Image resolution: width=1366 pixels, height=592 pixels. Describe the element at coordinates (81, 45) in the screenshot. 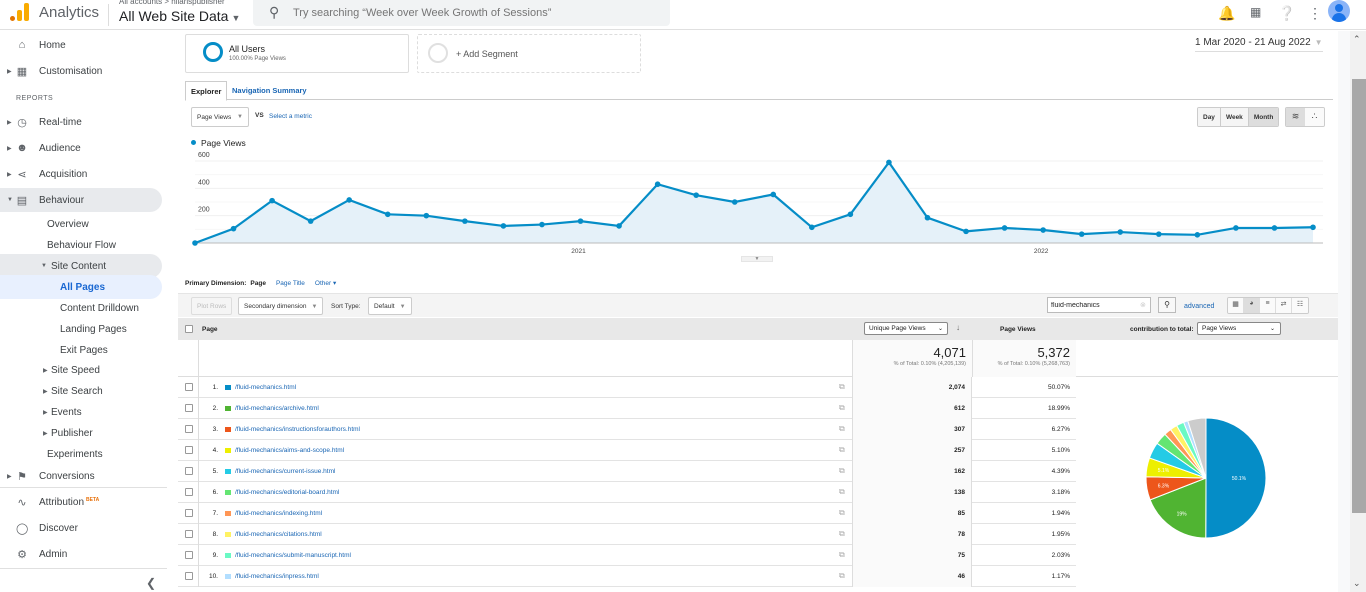

I see `sidebar-item-home: ⌂ Home` at that location.